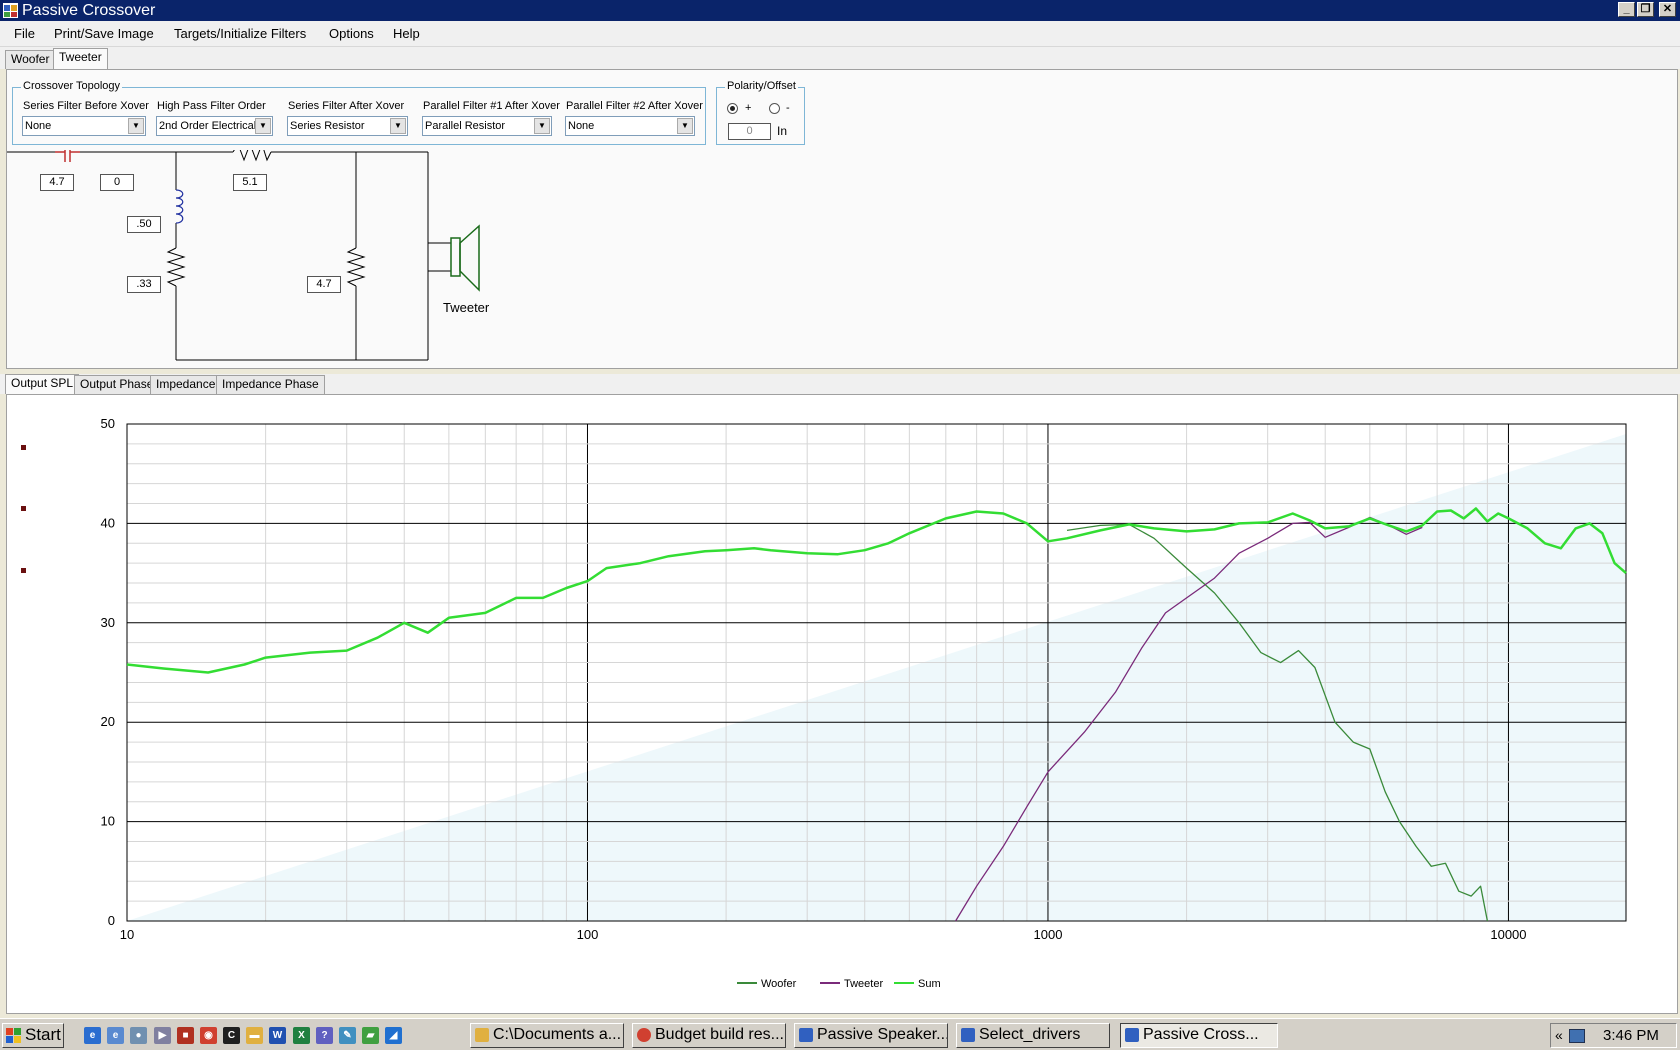  What do you see at coordinates (465, 126) in the screenshot?
I see `parallel-1-value: Parallel Resistor` at bounding box center [465, 126].